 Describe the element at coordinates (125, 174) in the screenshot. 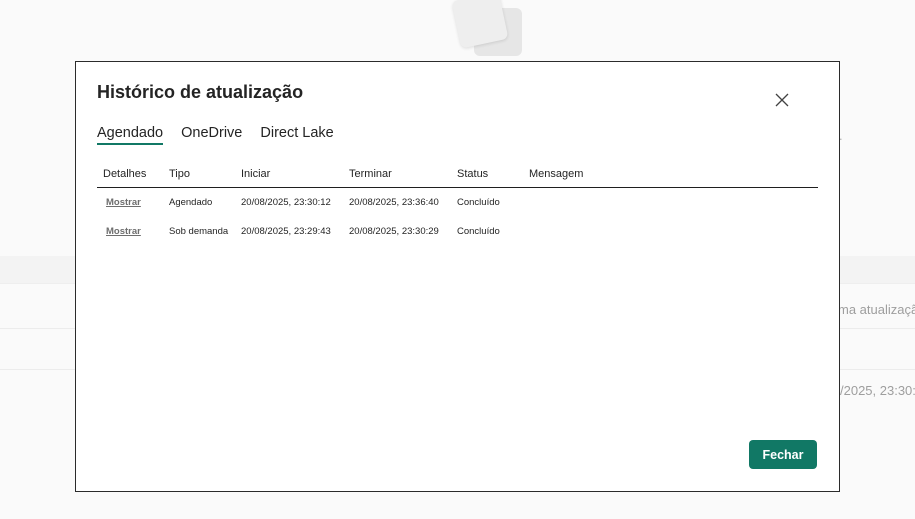

I see `column-header-details: Detalhes` at that location.